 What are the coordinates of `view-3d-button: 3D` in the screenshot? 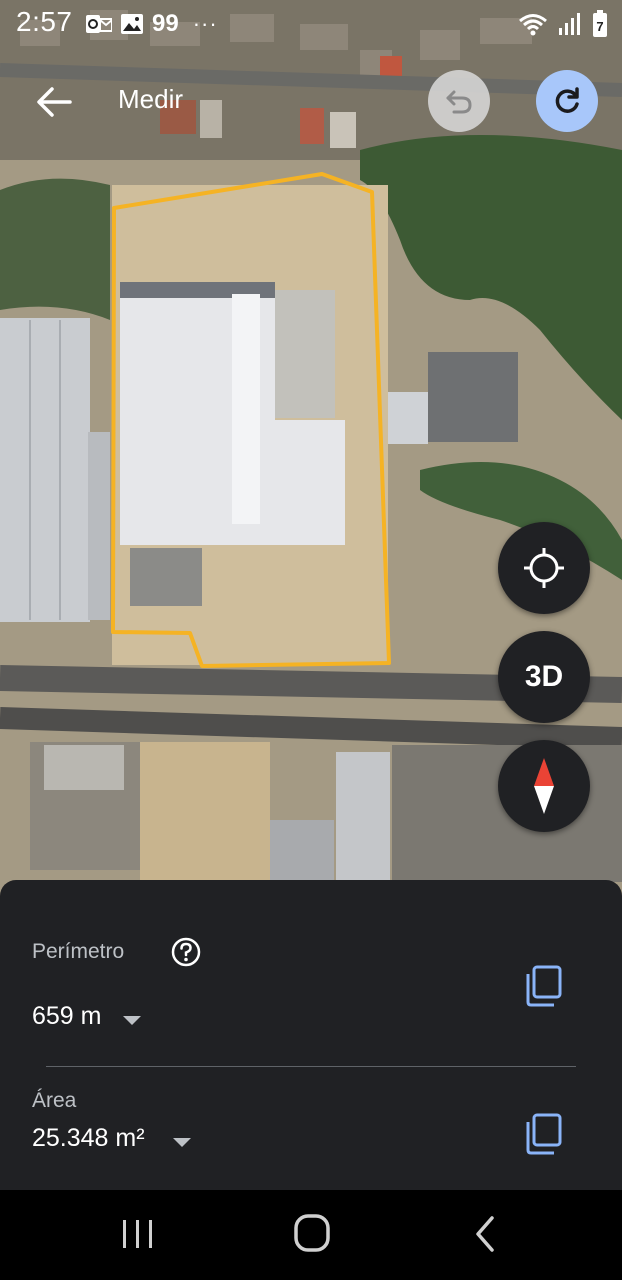 It's located at (544, 677).